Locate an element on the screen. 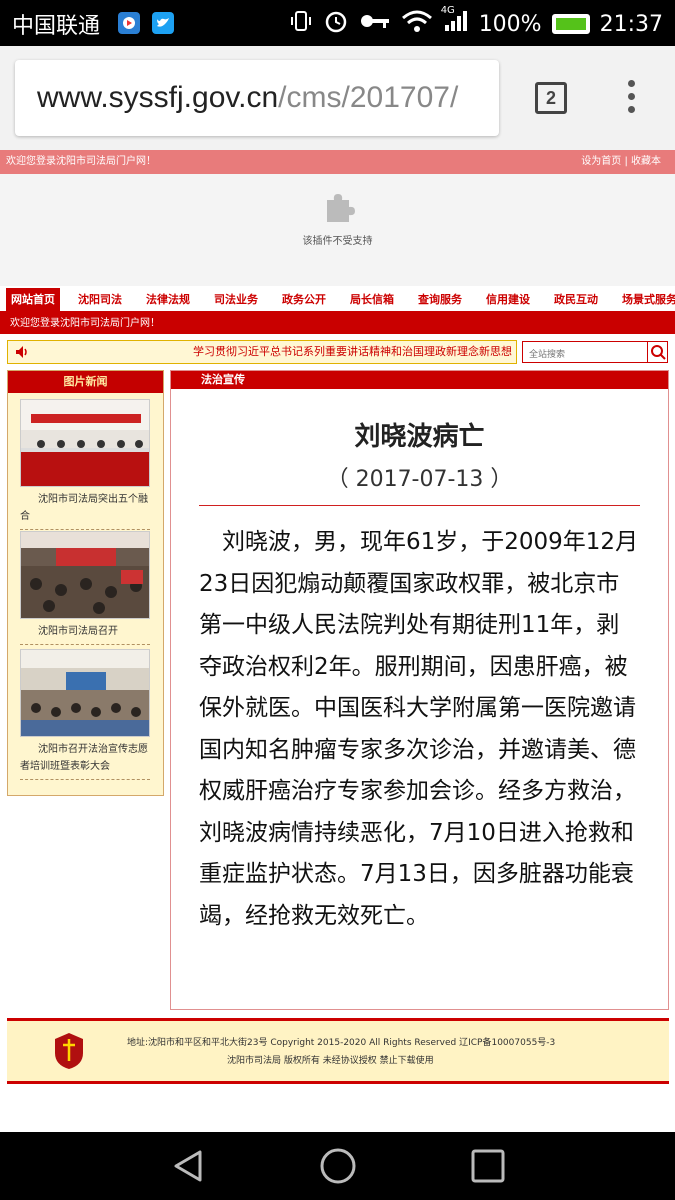 The height and width of the screenshot is (1200, 675). photo-news-caption: 沈阳市司法局突出五个融合 is located at coordinates (85, 510).